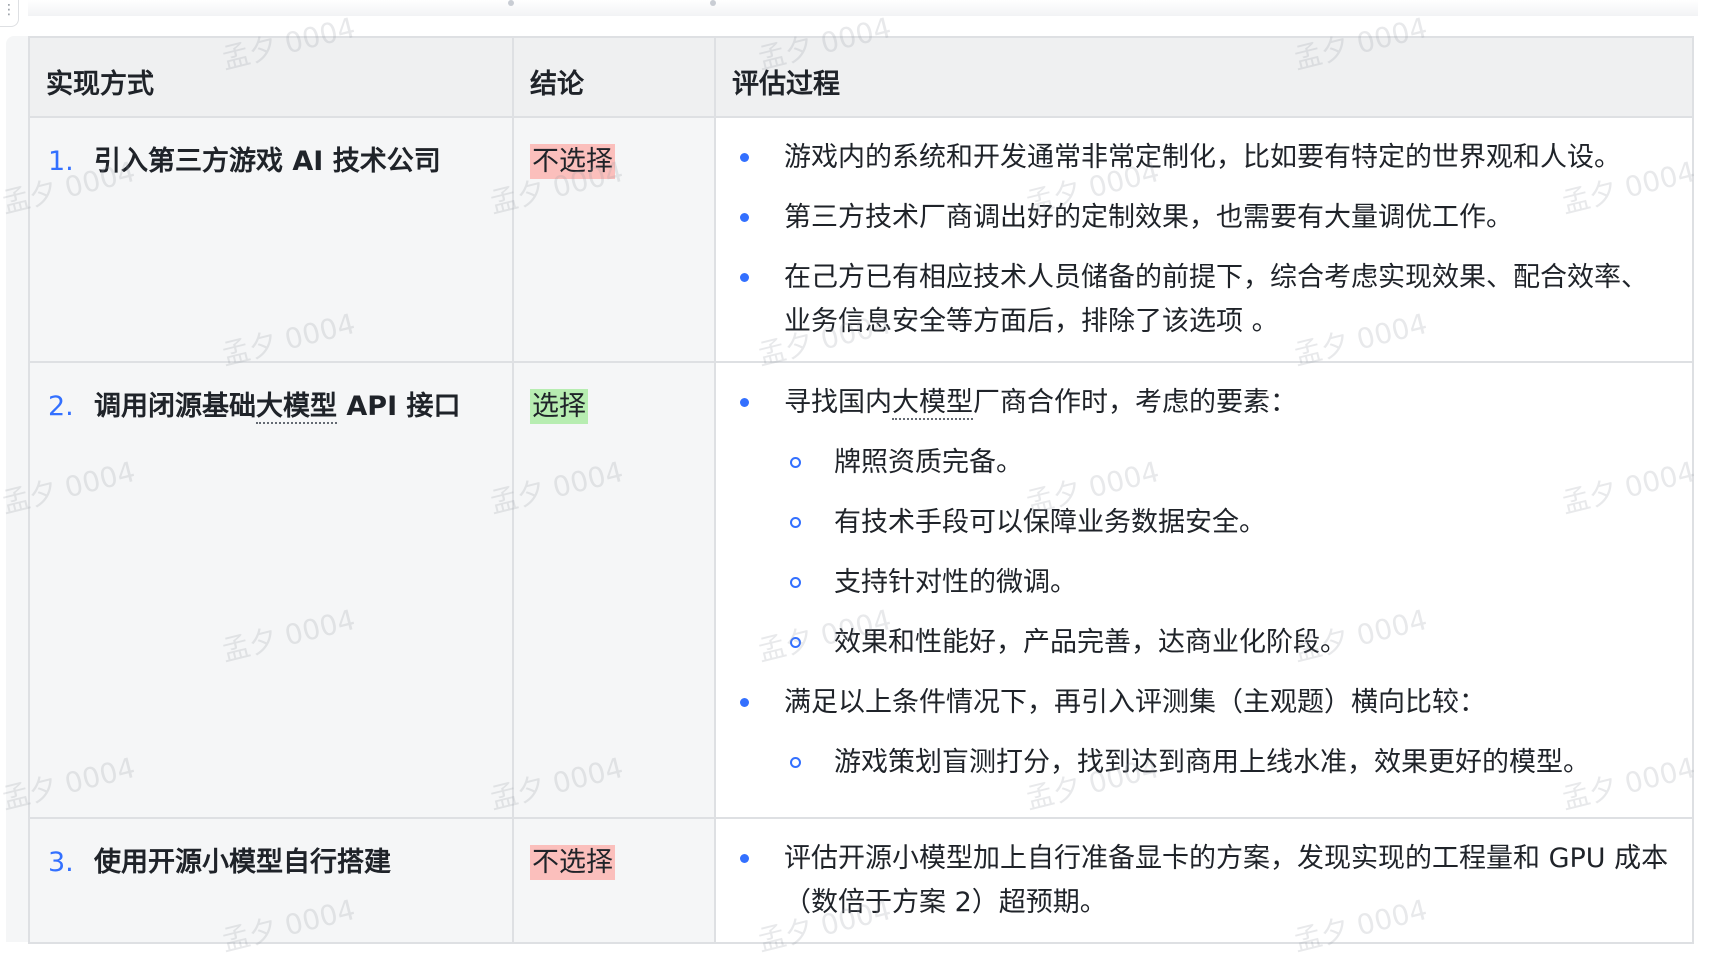 This screenshot has width=1726, height=960. Describe the element at coordinates (1135, 402) in the screenshot. I see `list-item-text: 厂商合作时，考虑的要素：` at that location.